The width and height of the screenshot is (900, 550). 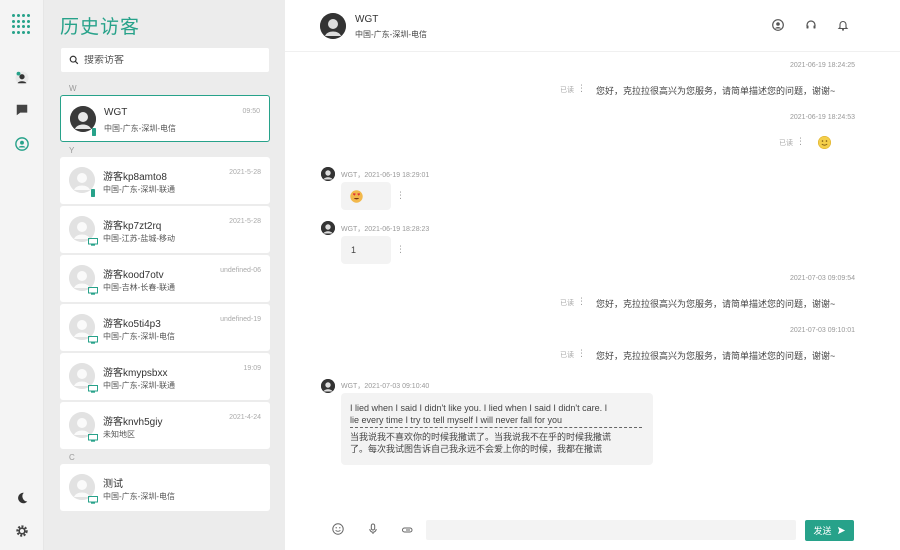 I want to click on visitors-icon, so click(x=22, y=144).